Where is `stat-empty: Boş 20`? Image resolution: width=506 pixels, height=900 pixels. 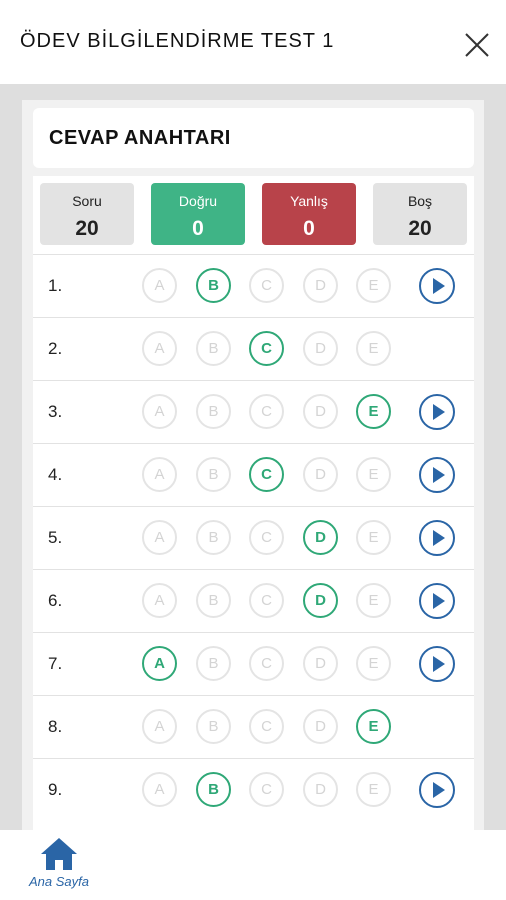
stat-empty: Boş 20 is located at coordinates (420, 214).